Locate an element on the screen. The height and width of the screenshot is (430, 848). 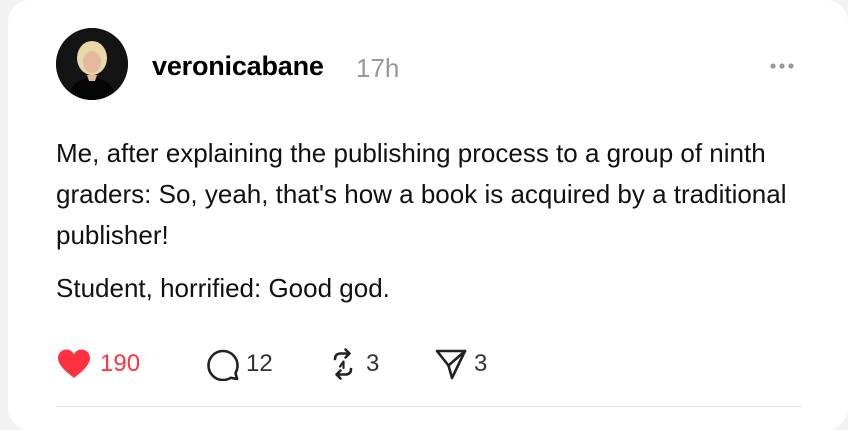
repost-button: 3 is located at coordinates (352, 364).